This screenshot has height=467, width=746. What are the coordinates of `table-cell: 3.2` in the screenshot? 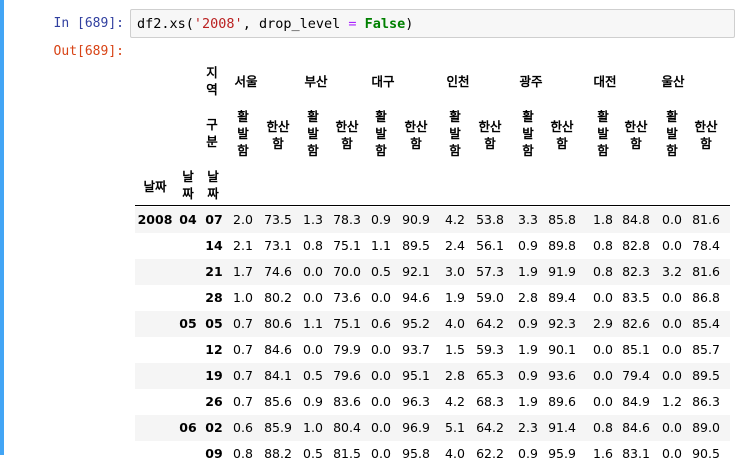 It's located at (672, 271).